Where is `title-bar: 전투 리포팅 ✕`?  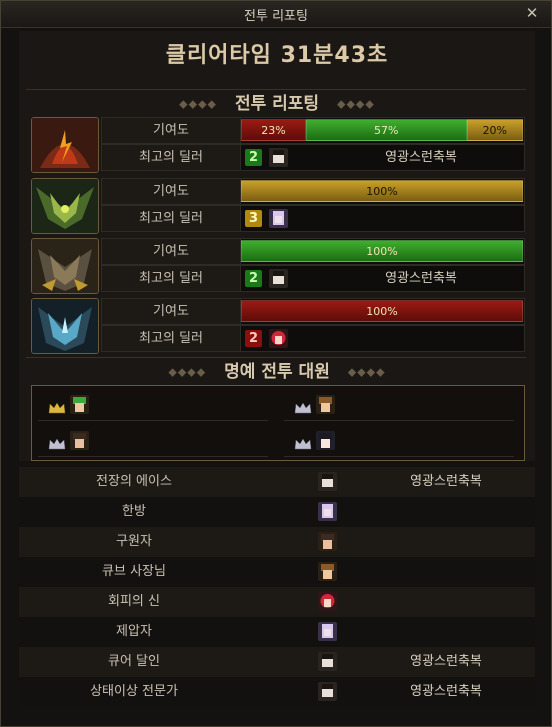 title-bar: 전투 리포팅 ✕ is located at coordinates (276, 14).